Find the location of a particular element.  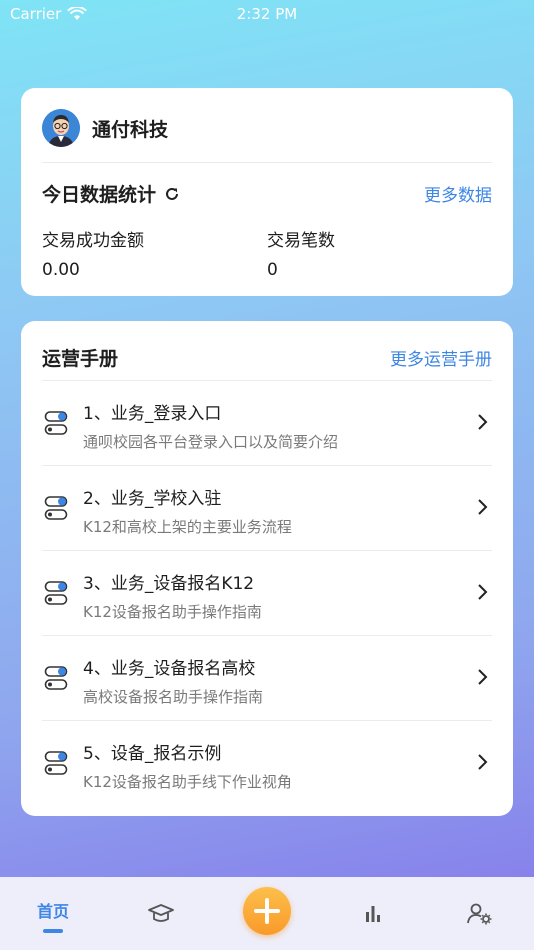

item-desc: K12设备报名助手操作指南 is located at coordinates (172, 612).